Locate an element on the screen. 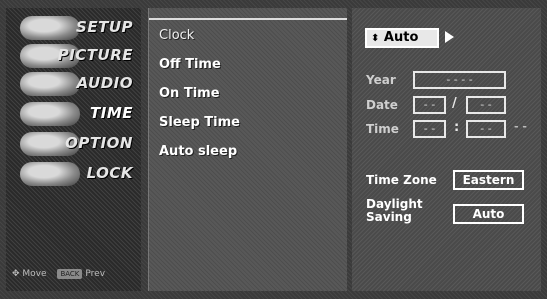  tab-setup: SETUP is located at coordinates (73, 28).